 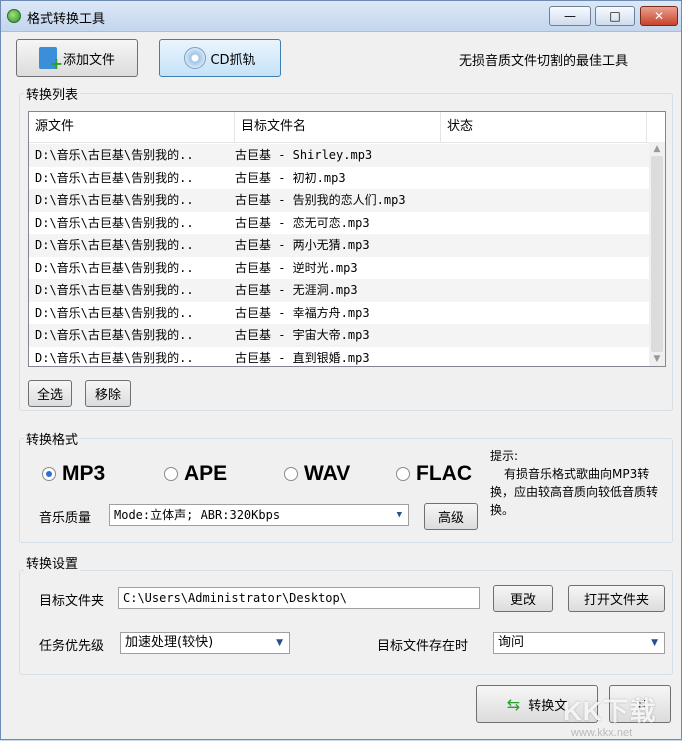 I want to click on target-cell: 古巨基 - 两小无猜.mp3, so click(x=302, y=245).